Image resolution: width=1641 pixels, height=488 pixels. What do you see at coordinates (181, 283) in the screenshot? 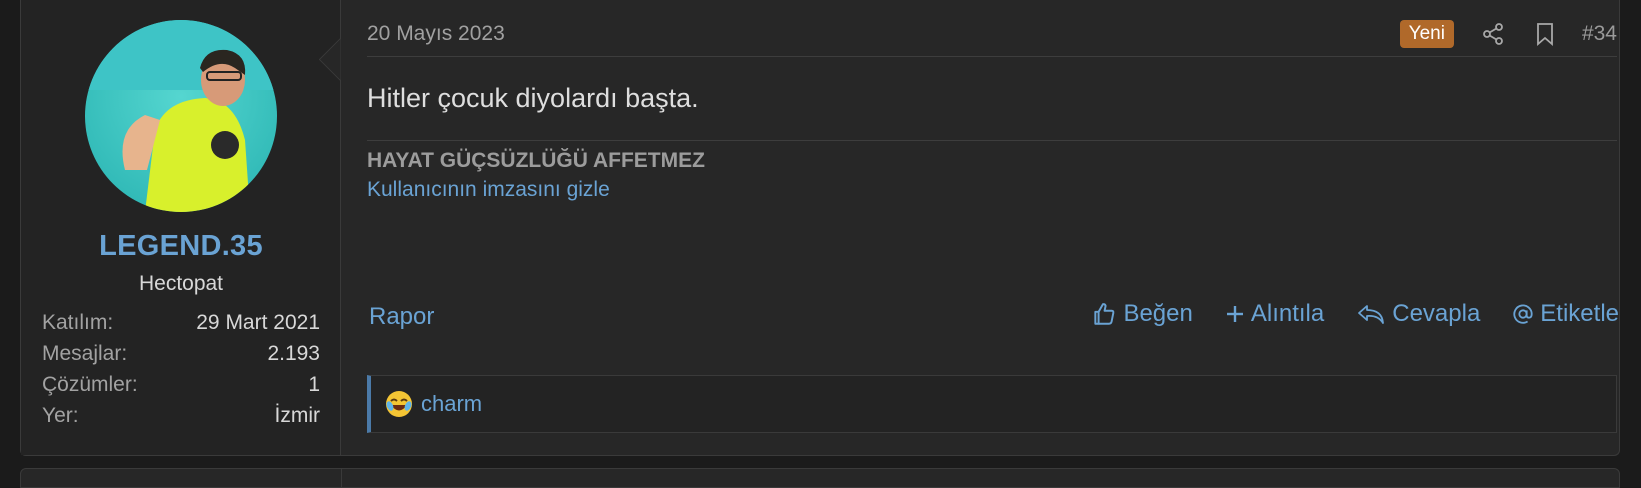
I see `user-title: Hectopat` at bounding box center [181, 283].